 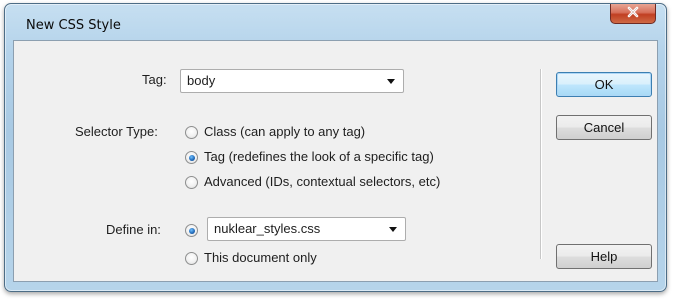 I want to click on document-only-radio, so click(x=191, y=258).